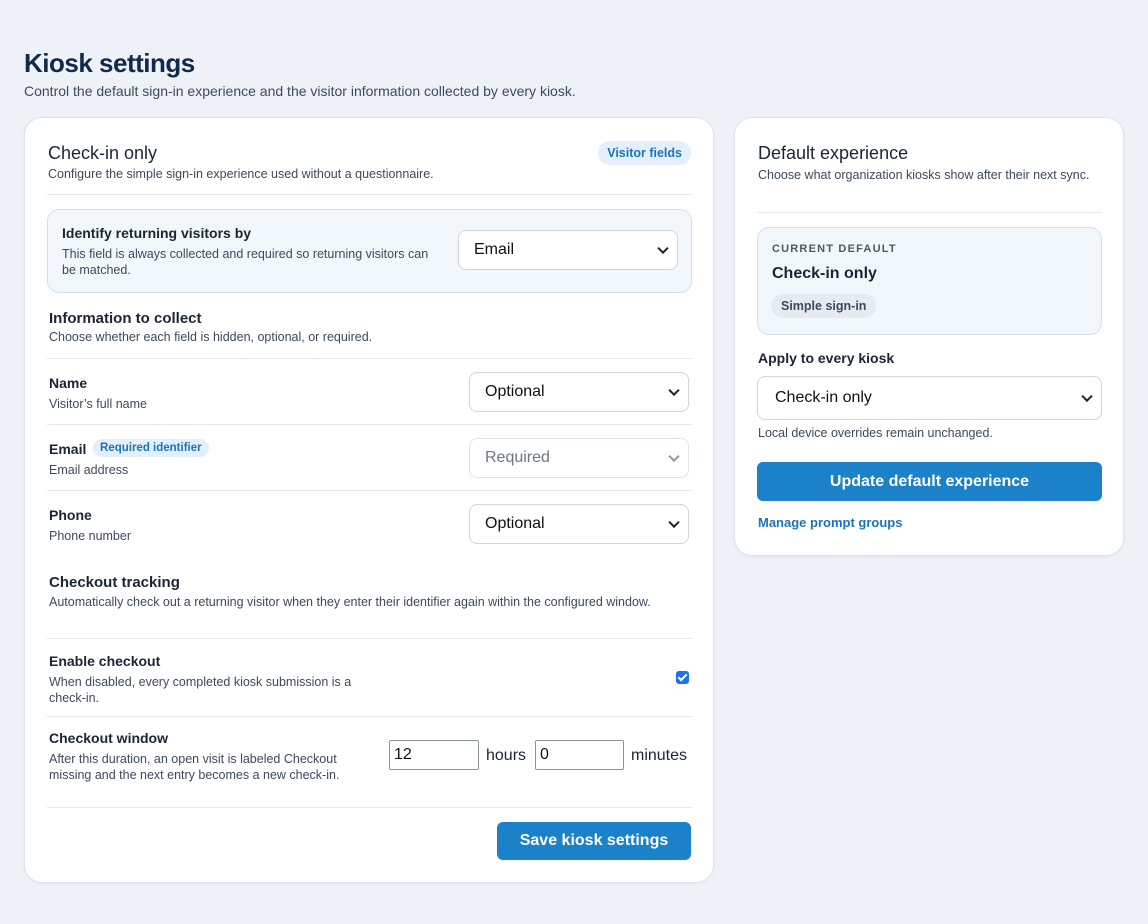  I want to click on save-kiosk-settings-button: Save kiosk settings, so click(594, 841).